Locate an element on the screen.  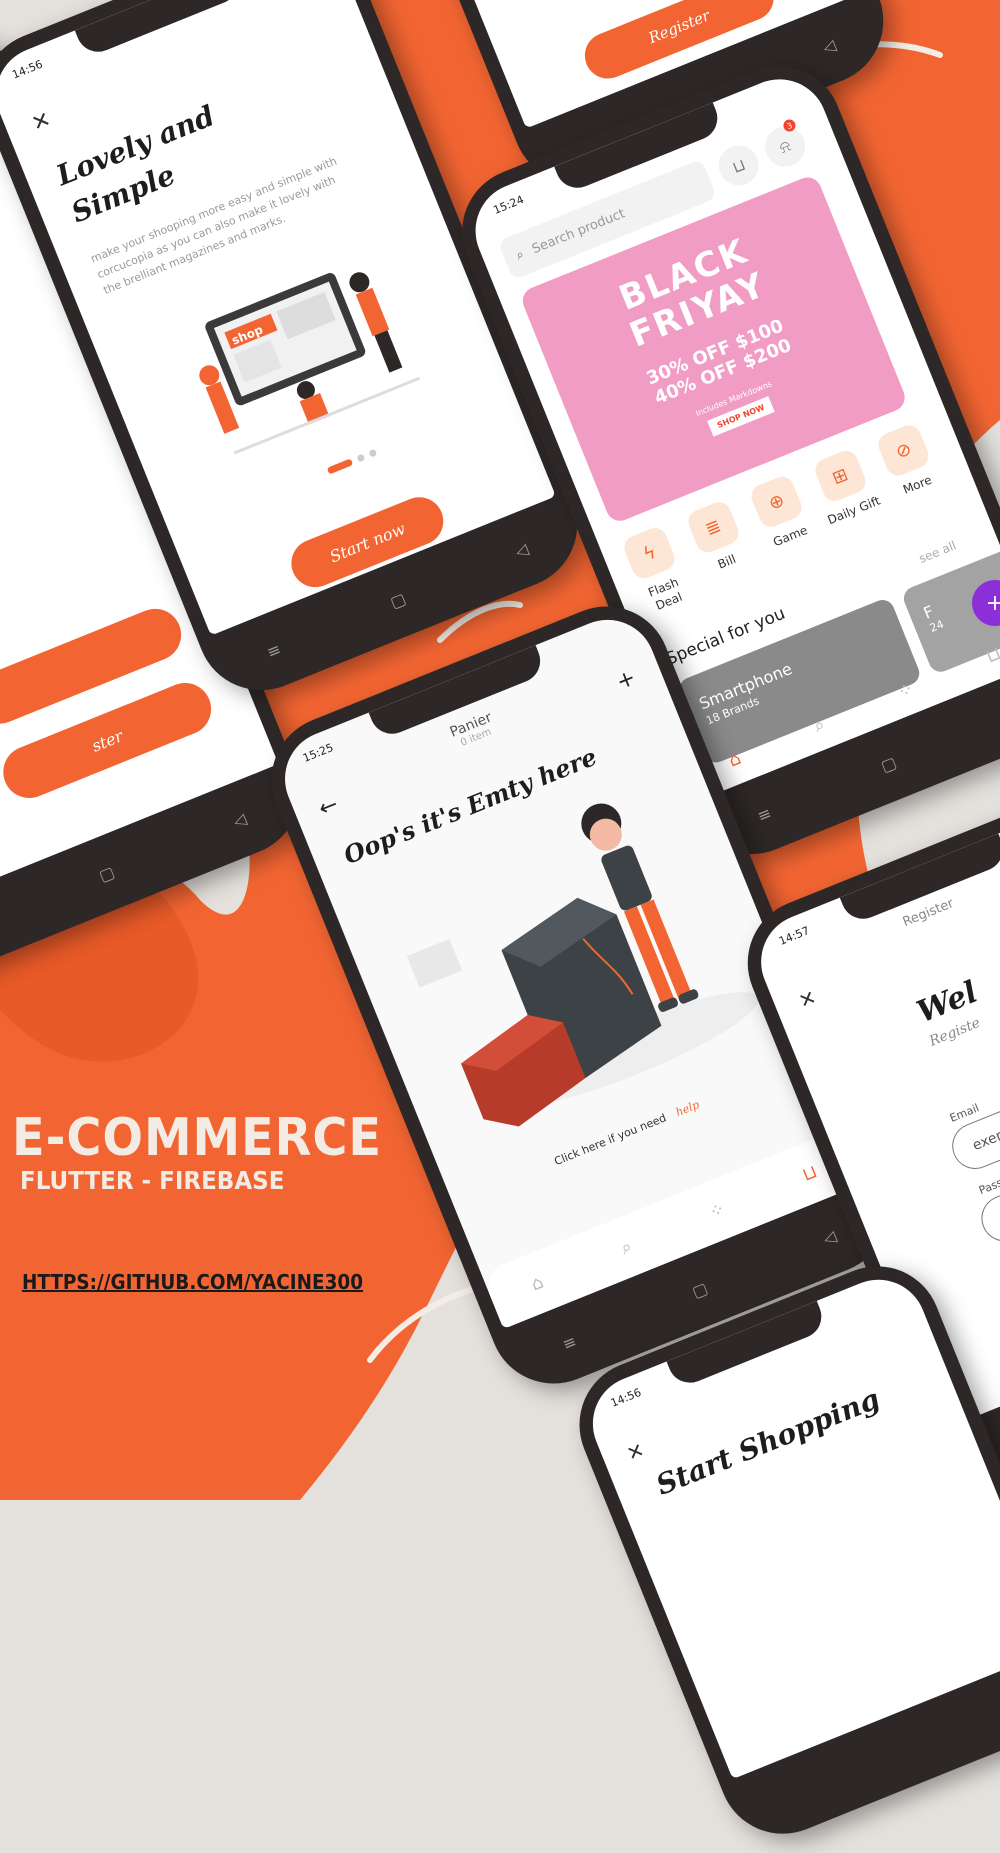
bill-icon: ≣ is located at coordinates (712, 527).